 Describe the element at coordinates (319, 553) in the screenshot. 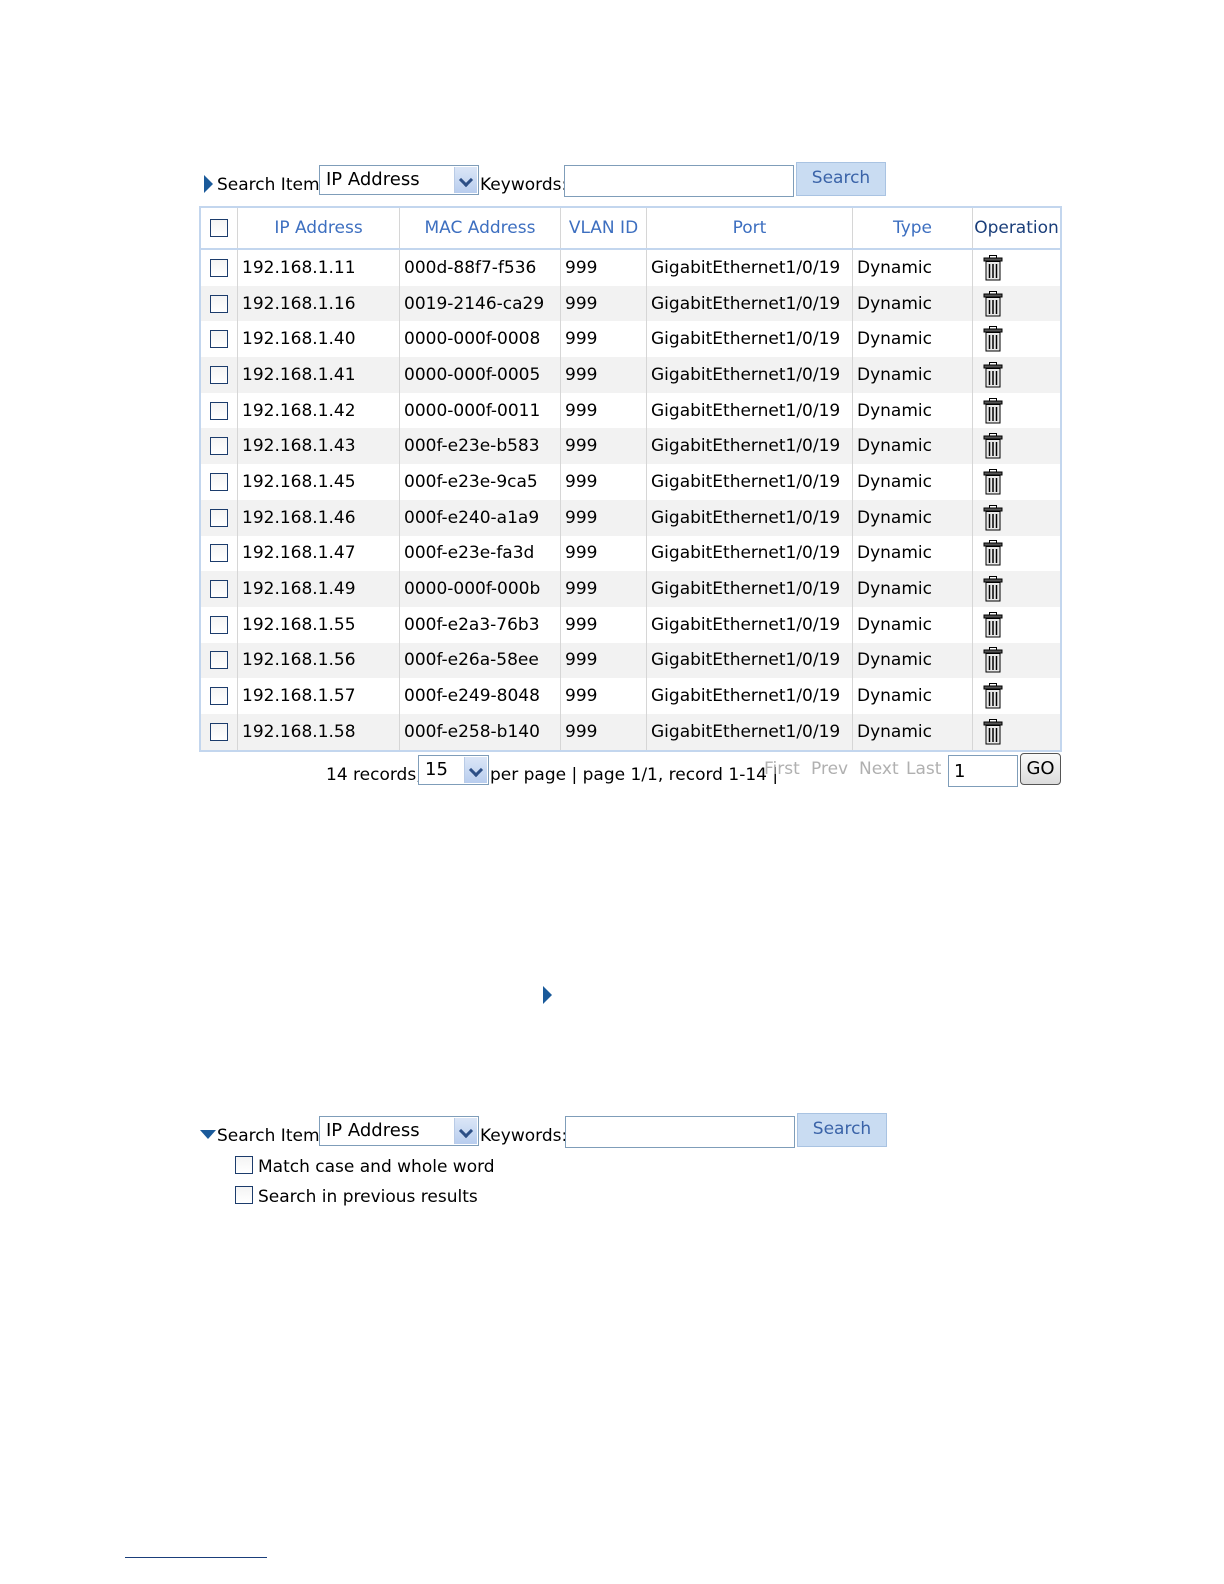

I see `cell-ip: 192.168.1.47` at that location.